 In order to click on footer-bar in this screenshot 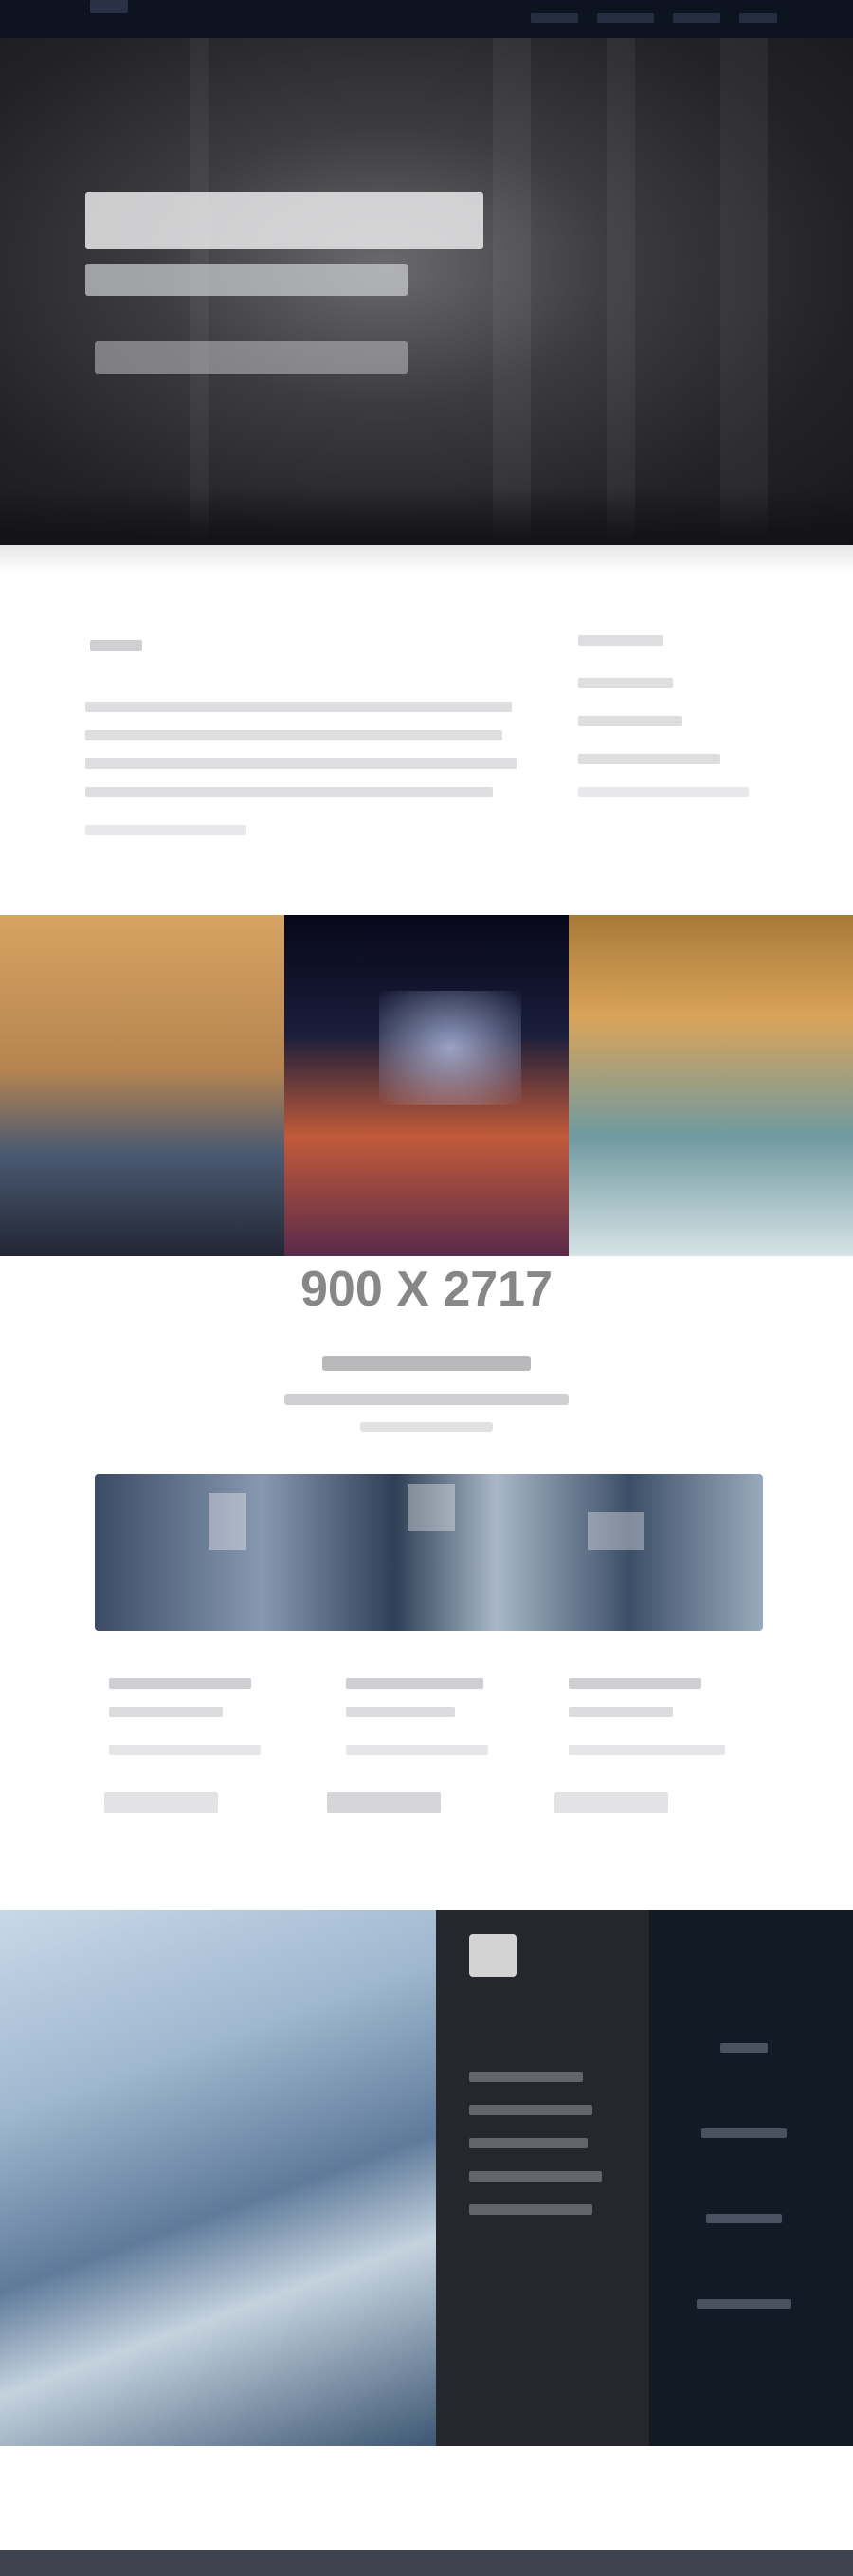, I will do `click(426, 2563)`.